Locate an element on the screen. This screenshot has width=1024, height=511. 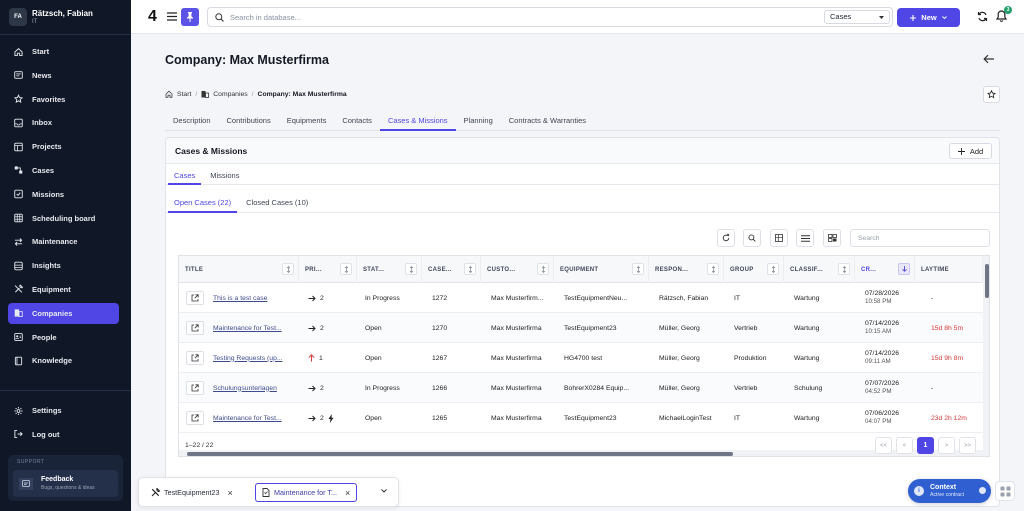
sidebar-item-knowledge: Knowledge is located at coordinates (63, 360).